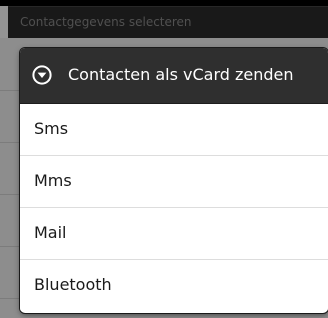 Image resolution: width=328 pixels, height=318 pixels. Describe the element at coordinates (50, 232) in the screenshot. I see `option-label: Mail` at that location.